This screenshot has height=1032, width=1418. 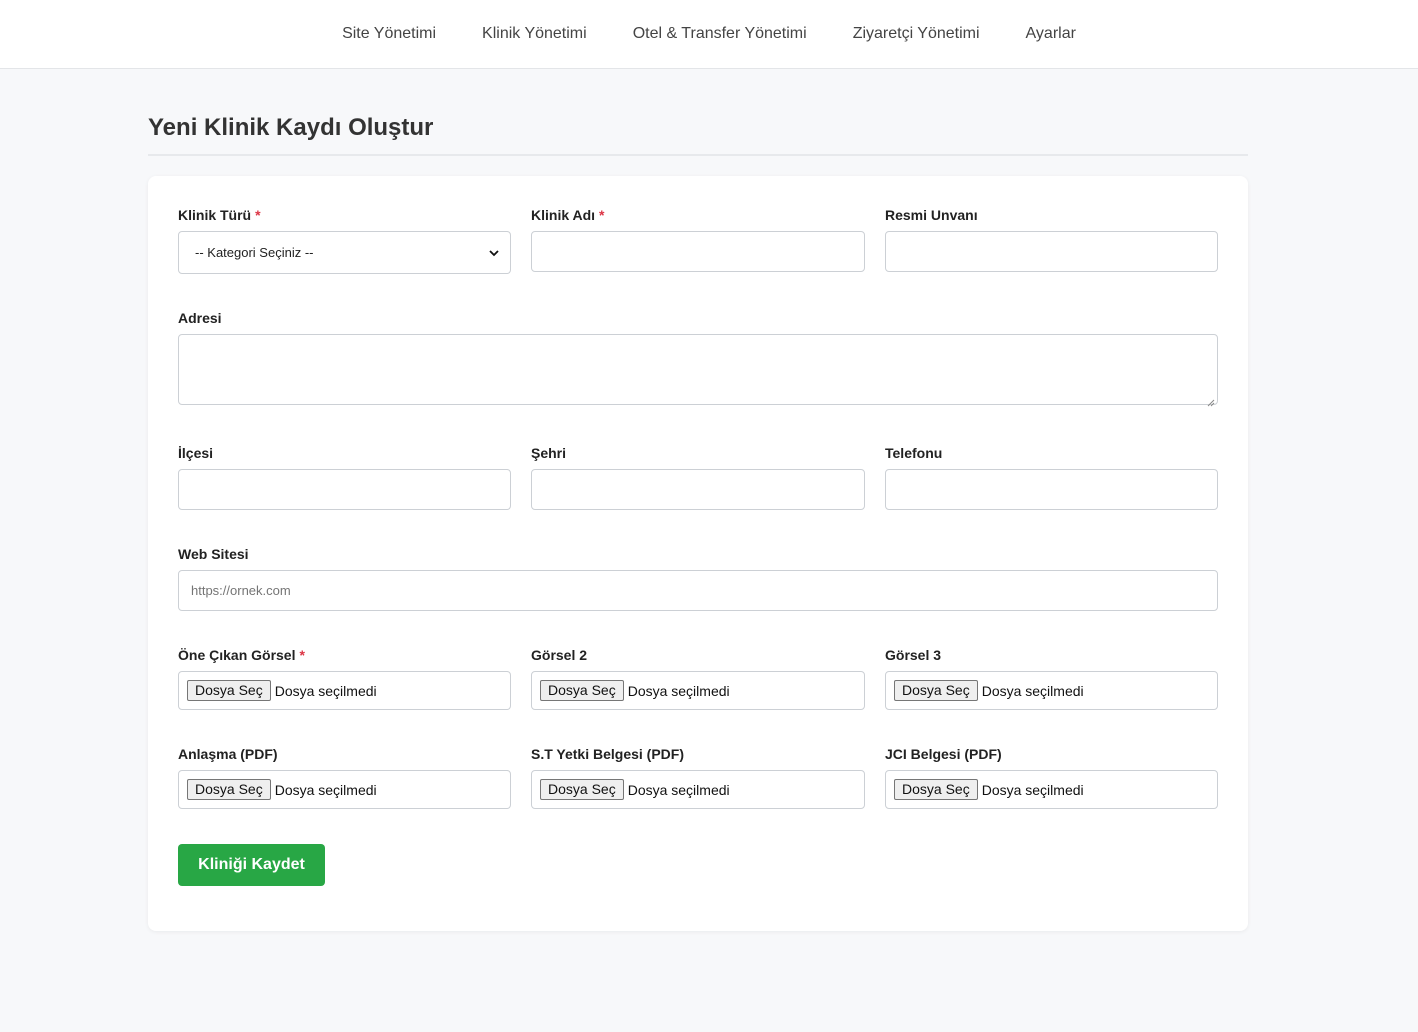 What do you see at coordinates (1051, 489) in the screenshot?
I see `phone-input` at bounding box center [1051, 489].